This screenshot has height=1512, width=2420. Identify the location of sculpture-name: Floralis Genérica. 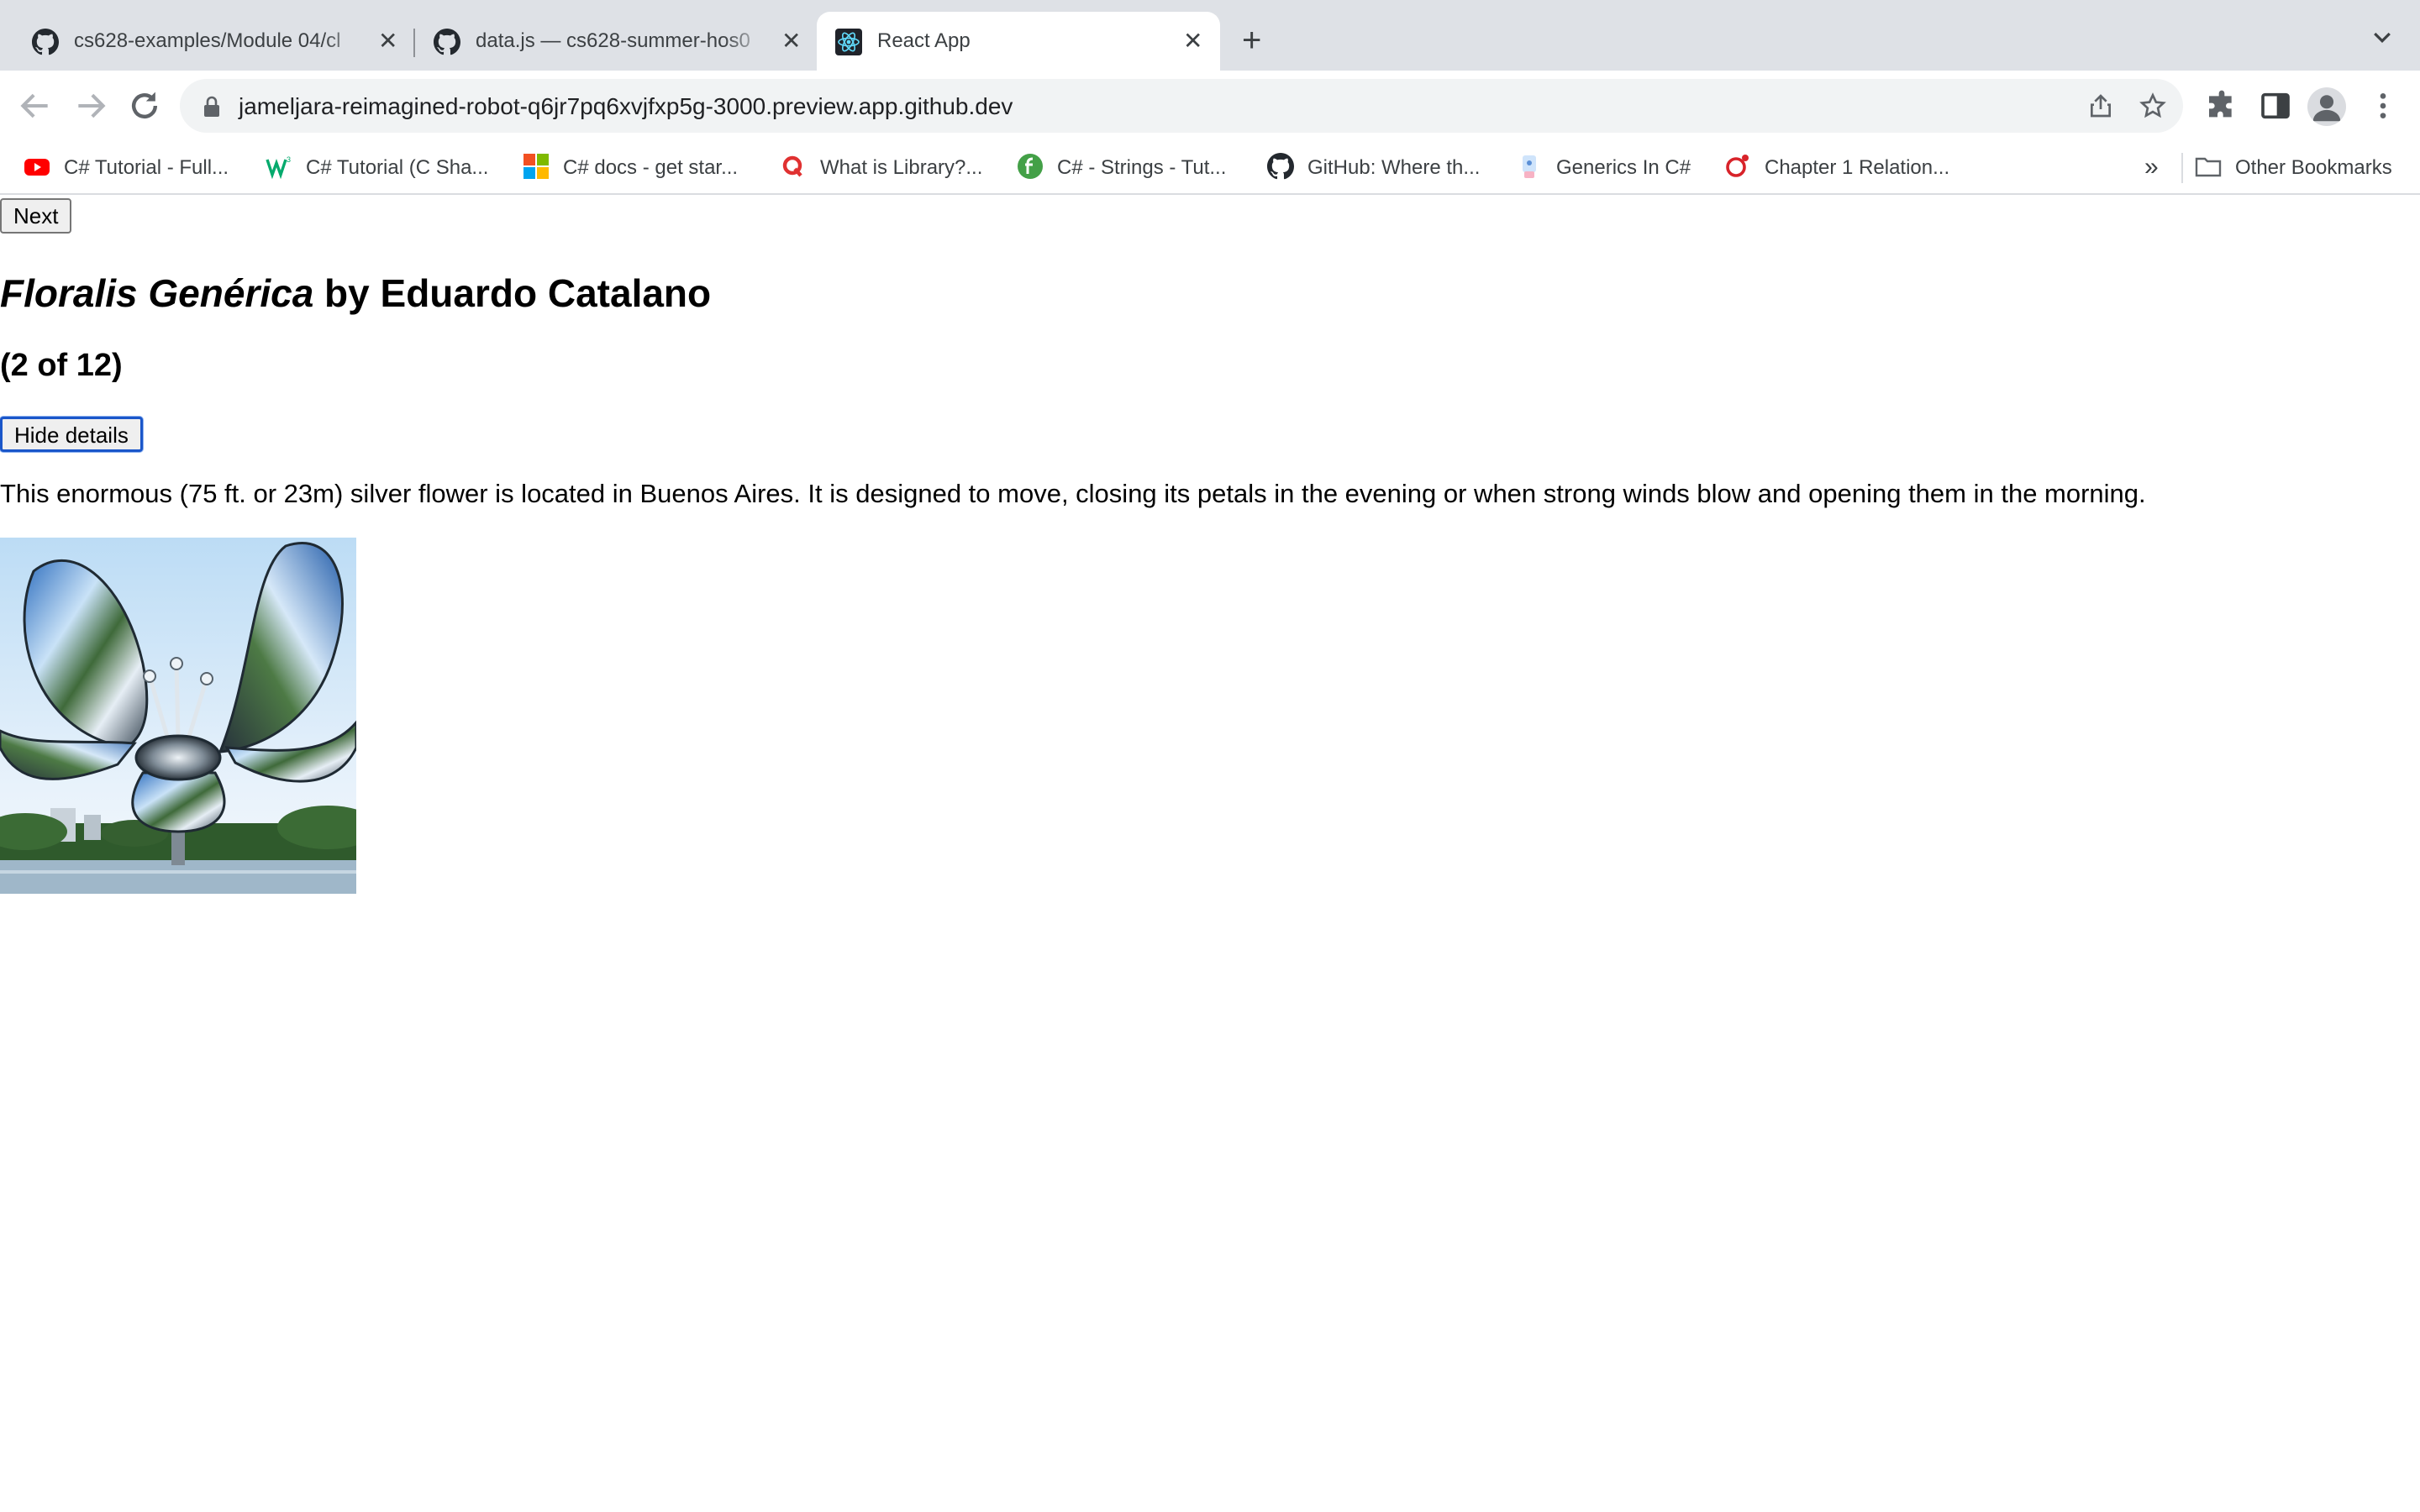
(157, 293).